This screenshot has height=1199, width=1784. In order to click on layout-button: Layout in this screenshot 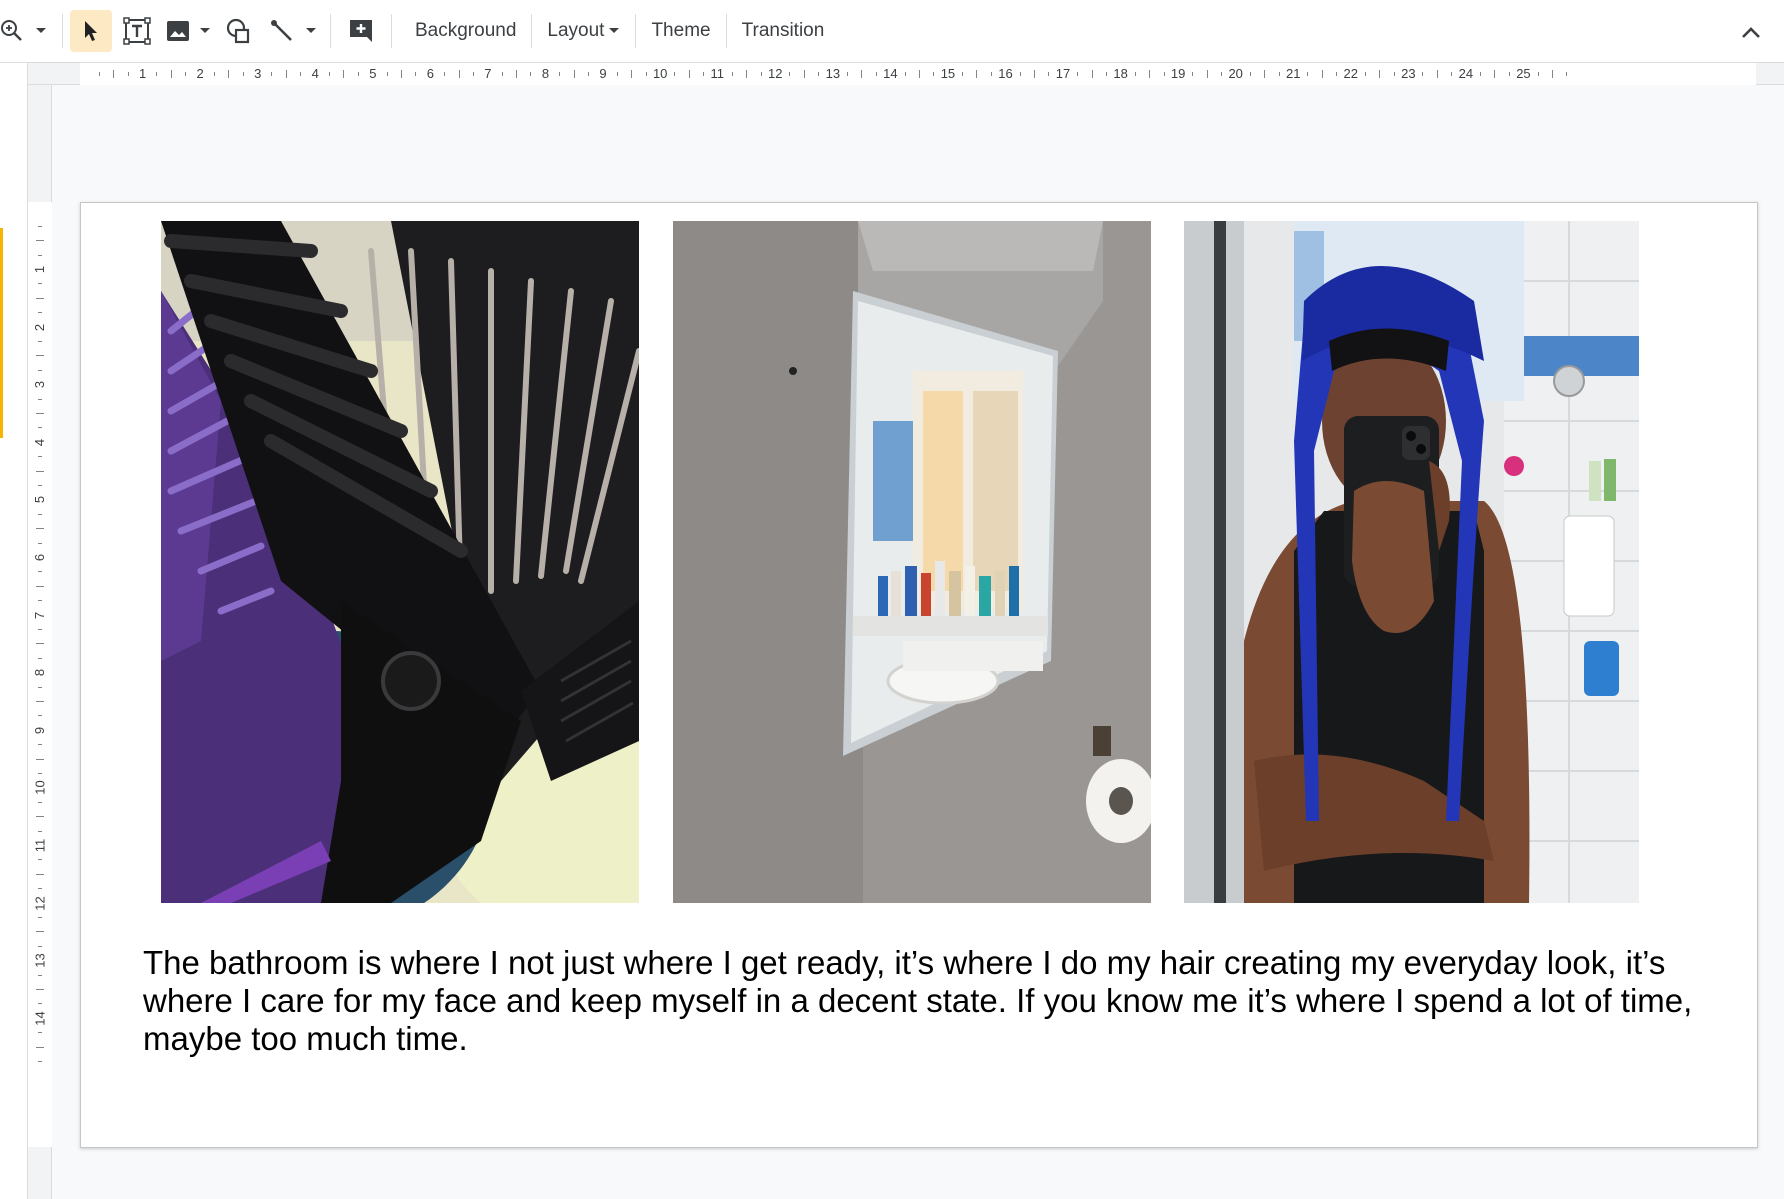, I will do `click(583, 31)`.